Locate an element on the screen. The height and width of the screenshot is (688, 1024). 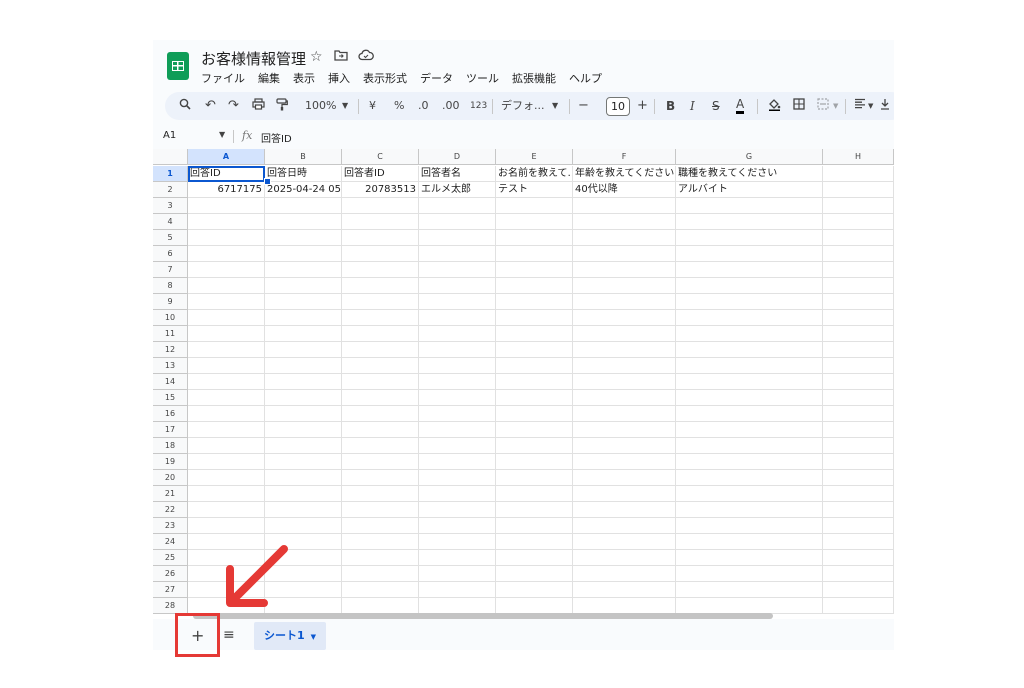
document-title: お客様情報管理 is located at coordinates (253, 58).